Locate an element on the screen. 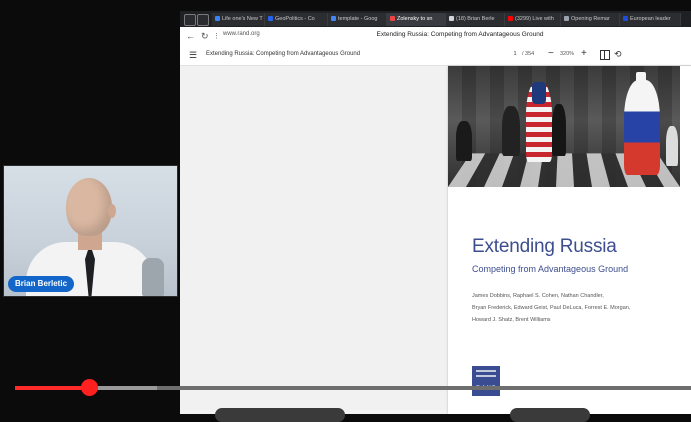 The image size is (691, 422). presenter-ear is located at coordinates (112, 211).